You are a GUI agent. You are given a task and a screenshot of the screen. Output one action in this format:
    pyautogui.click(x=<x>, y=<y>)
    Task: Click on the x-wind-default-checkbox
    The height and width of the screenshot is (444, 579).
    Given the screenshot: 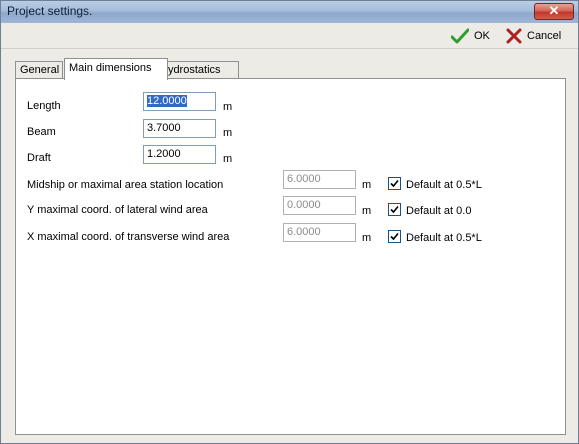 What is the action you would take?
    pyautogui.click(x=394, y=236)
    